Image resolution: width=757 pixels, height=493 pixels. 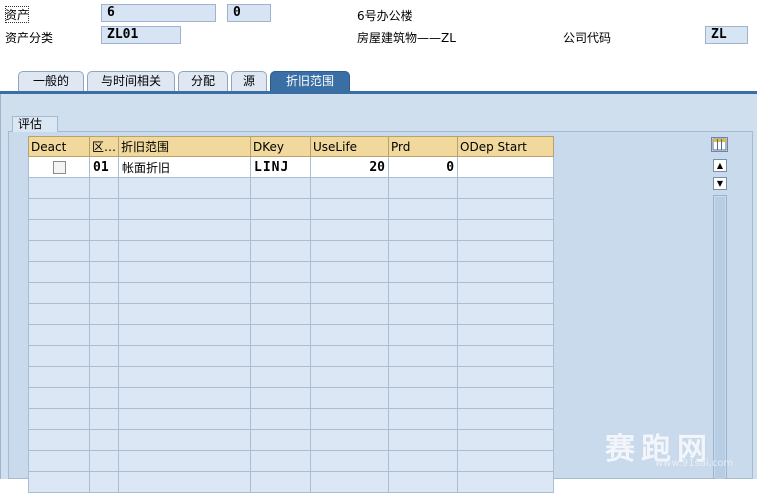 I want to click on scroll-up-button: ▲, so click(x=720, y=165).